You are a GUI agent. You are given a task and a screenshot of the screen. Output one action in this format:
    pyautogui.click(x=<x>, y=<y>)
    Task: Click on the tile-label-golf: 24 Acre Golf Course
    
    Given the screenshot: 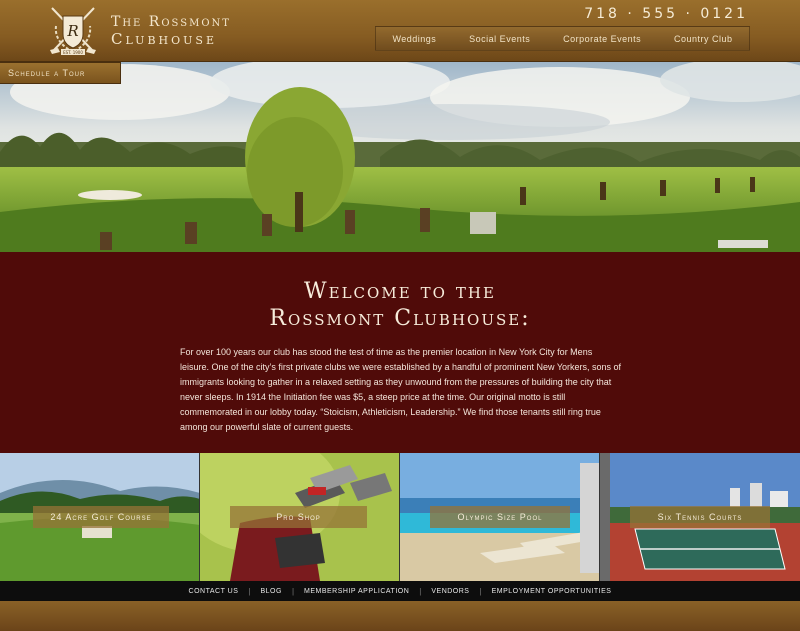 What is the action you would take?
    pyautogui.click(x=101, y=517)
    